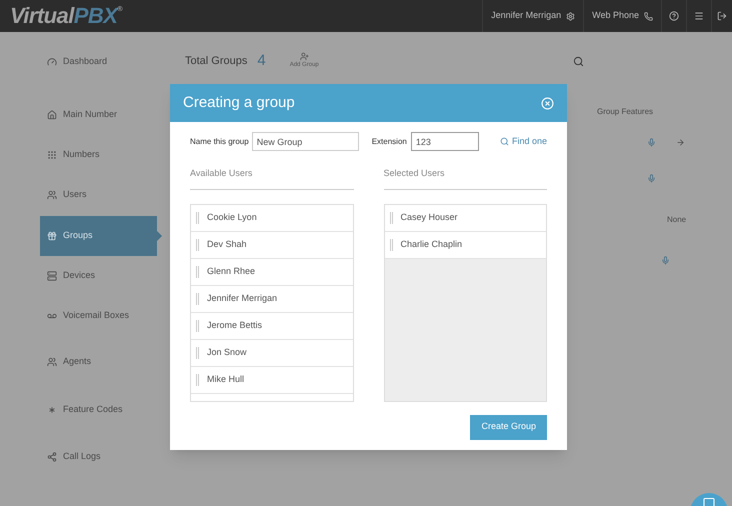 The image size is (732, 506). I want to click on dialog-title: Creating a group, so click(239, 102).